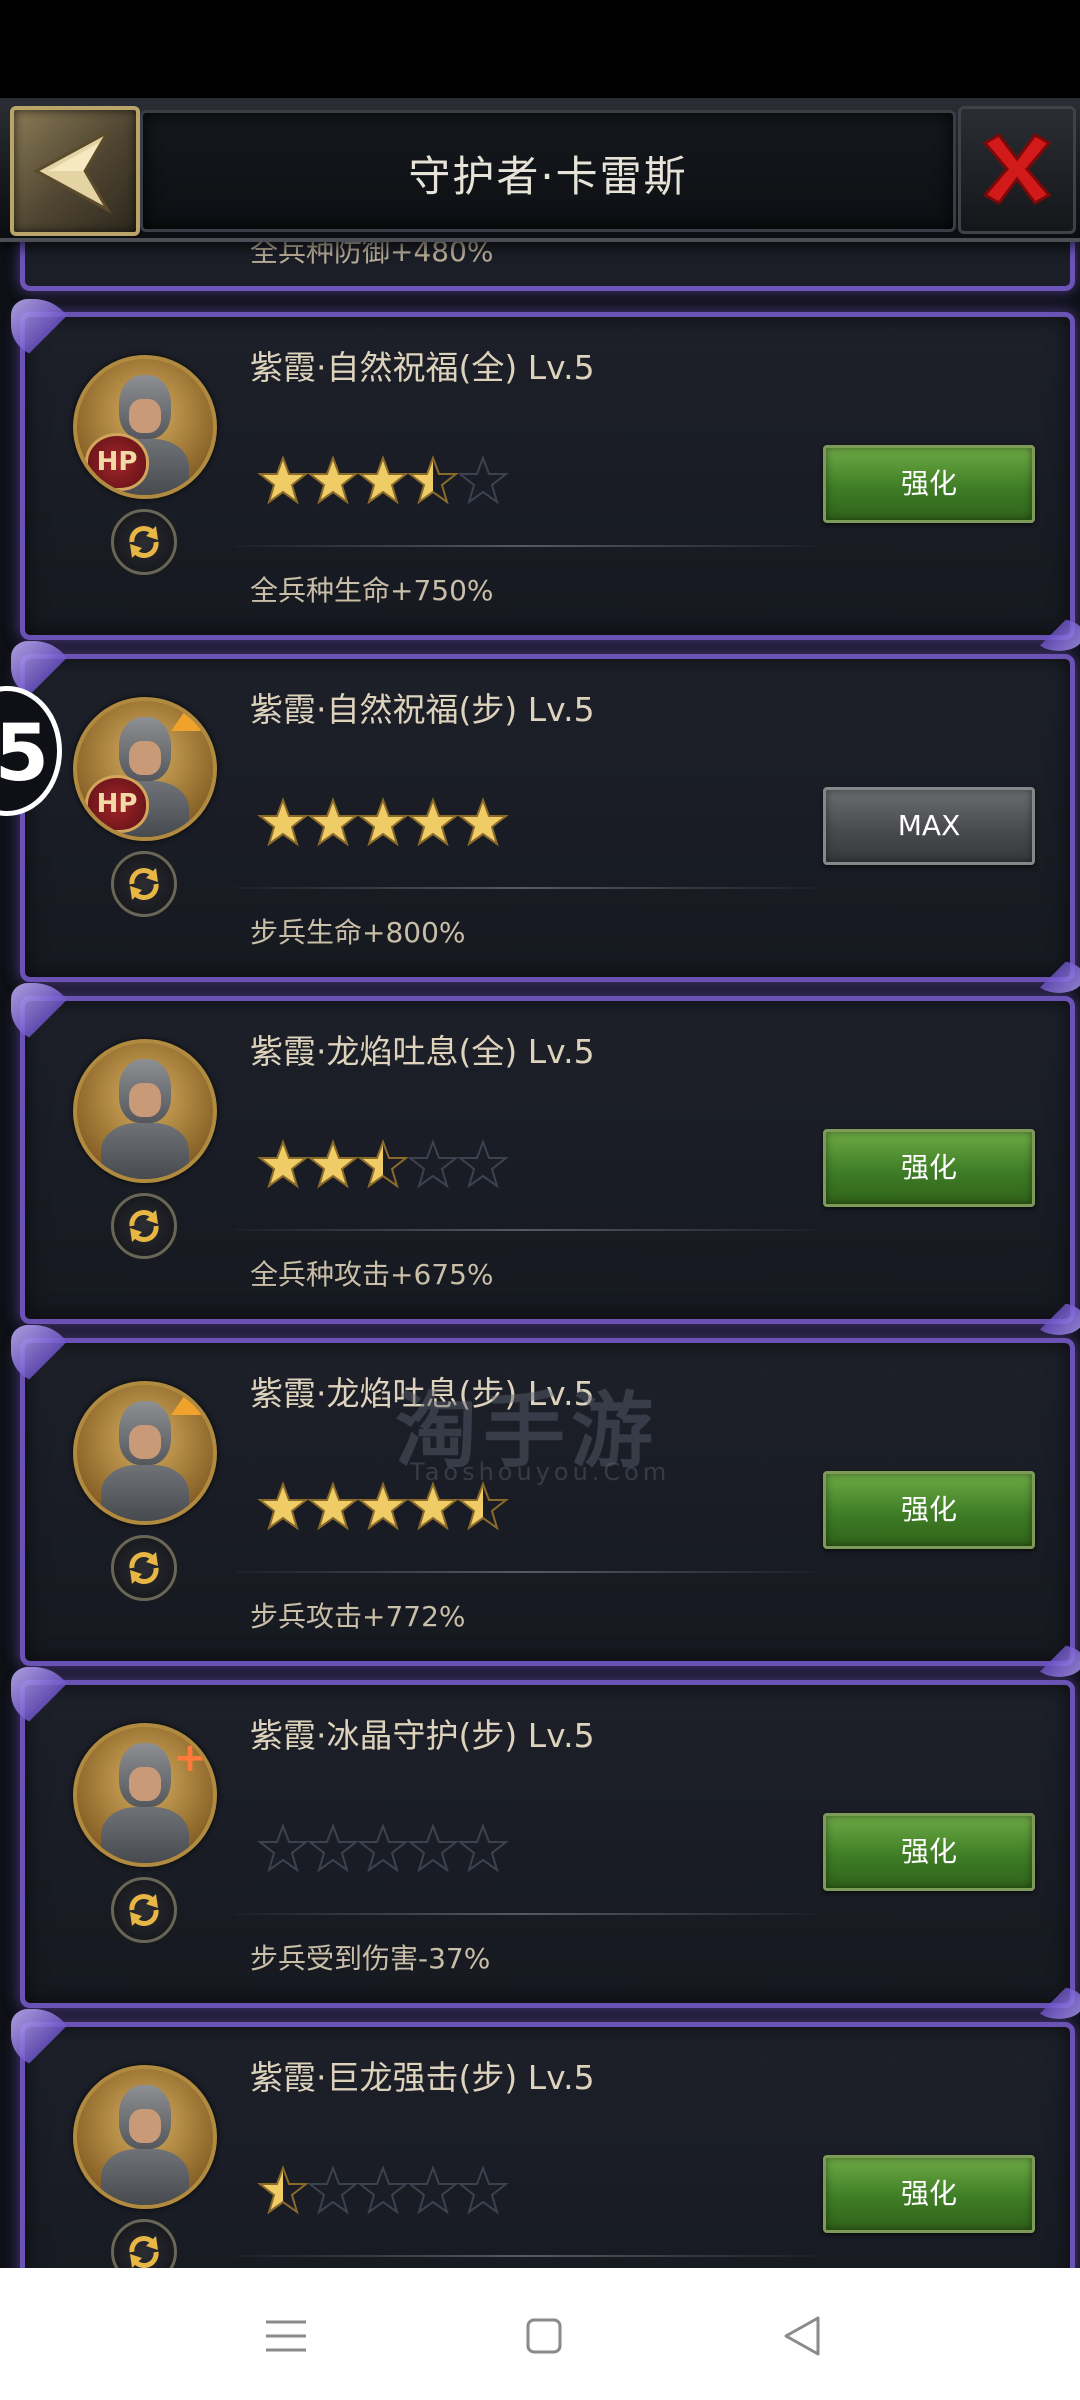  I want to click on skill-card: 紫霞·龙焰吐息(全) Lv.5 全兵种攻击+675% 强化, so click(545, 1159).